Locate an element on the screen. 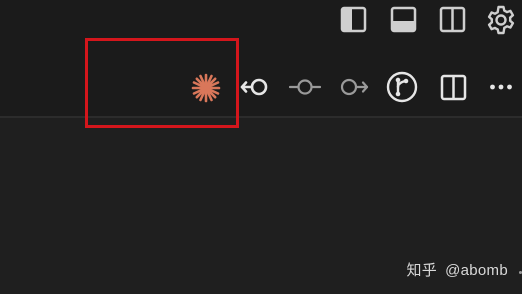 The width and height of the screenshot is (522, 294). panel-bottom-icon is located at coordinates (403, 19).